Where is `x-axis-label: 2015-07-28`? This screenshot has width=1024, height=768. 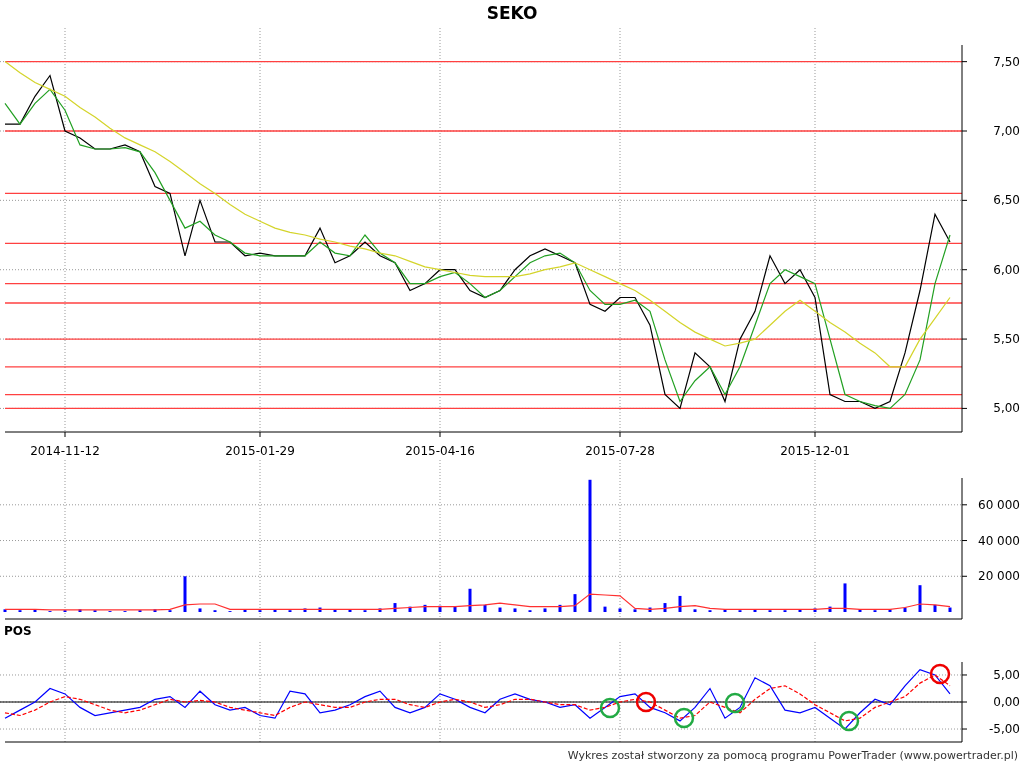
x-axis-label: 2015-07-28 is located at coordinates (620, 451).